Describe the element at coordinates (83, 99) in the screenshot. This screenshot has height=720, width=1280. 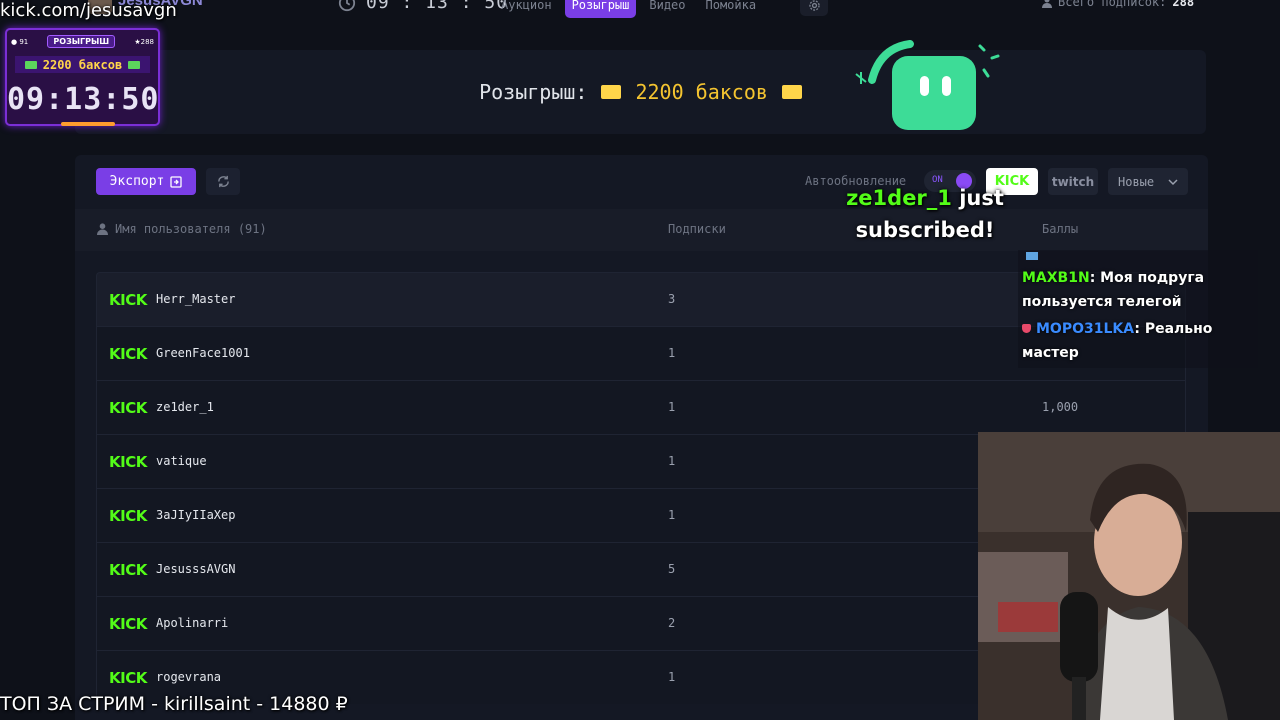
I see `widget-time: 09:13:50` at that location.